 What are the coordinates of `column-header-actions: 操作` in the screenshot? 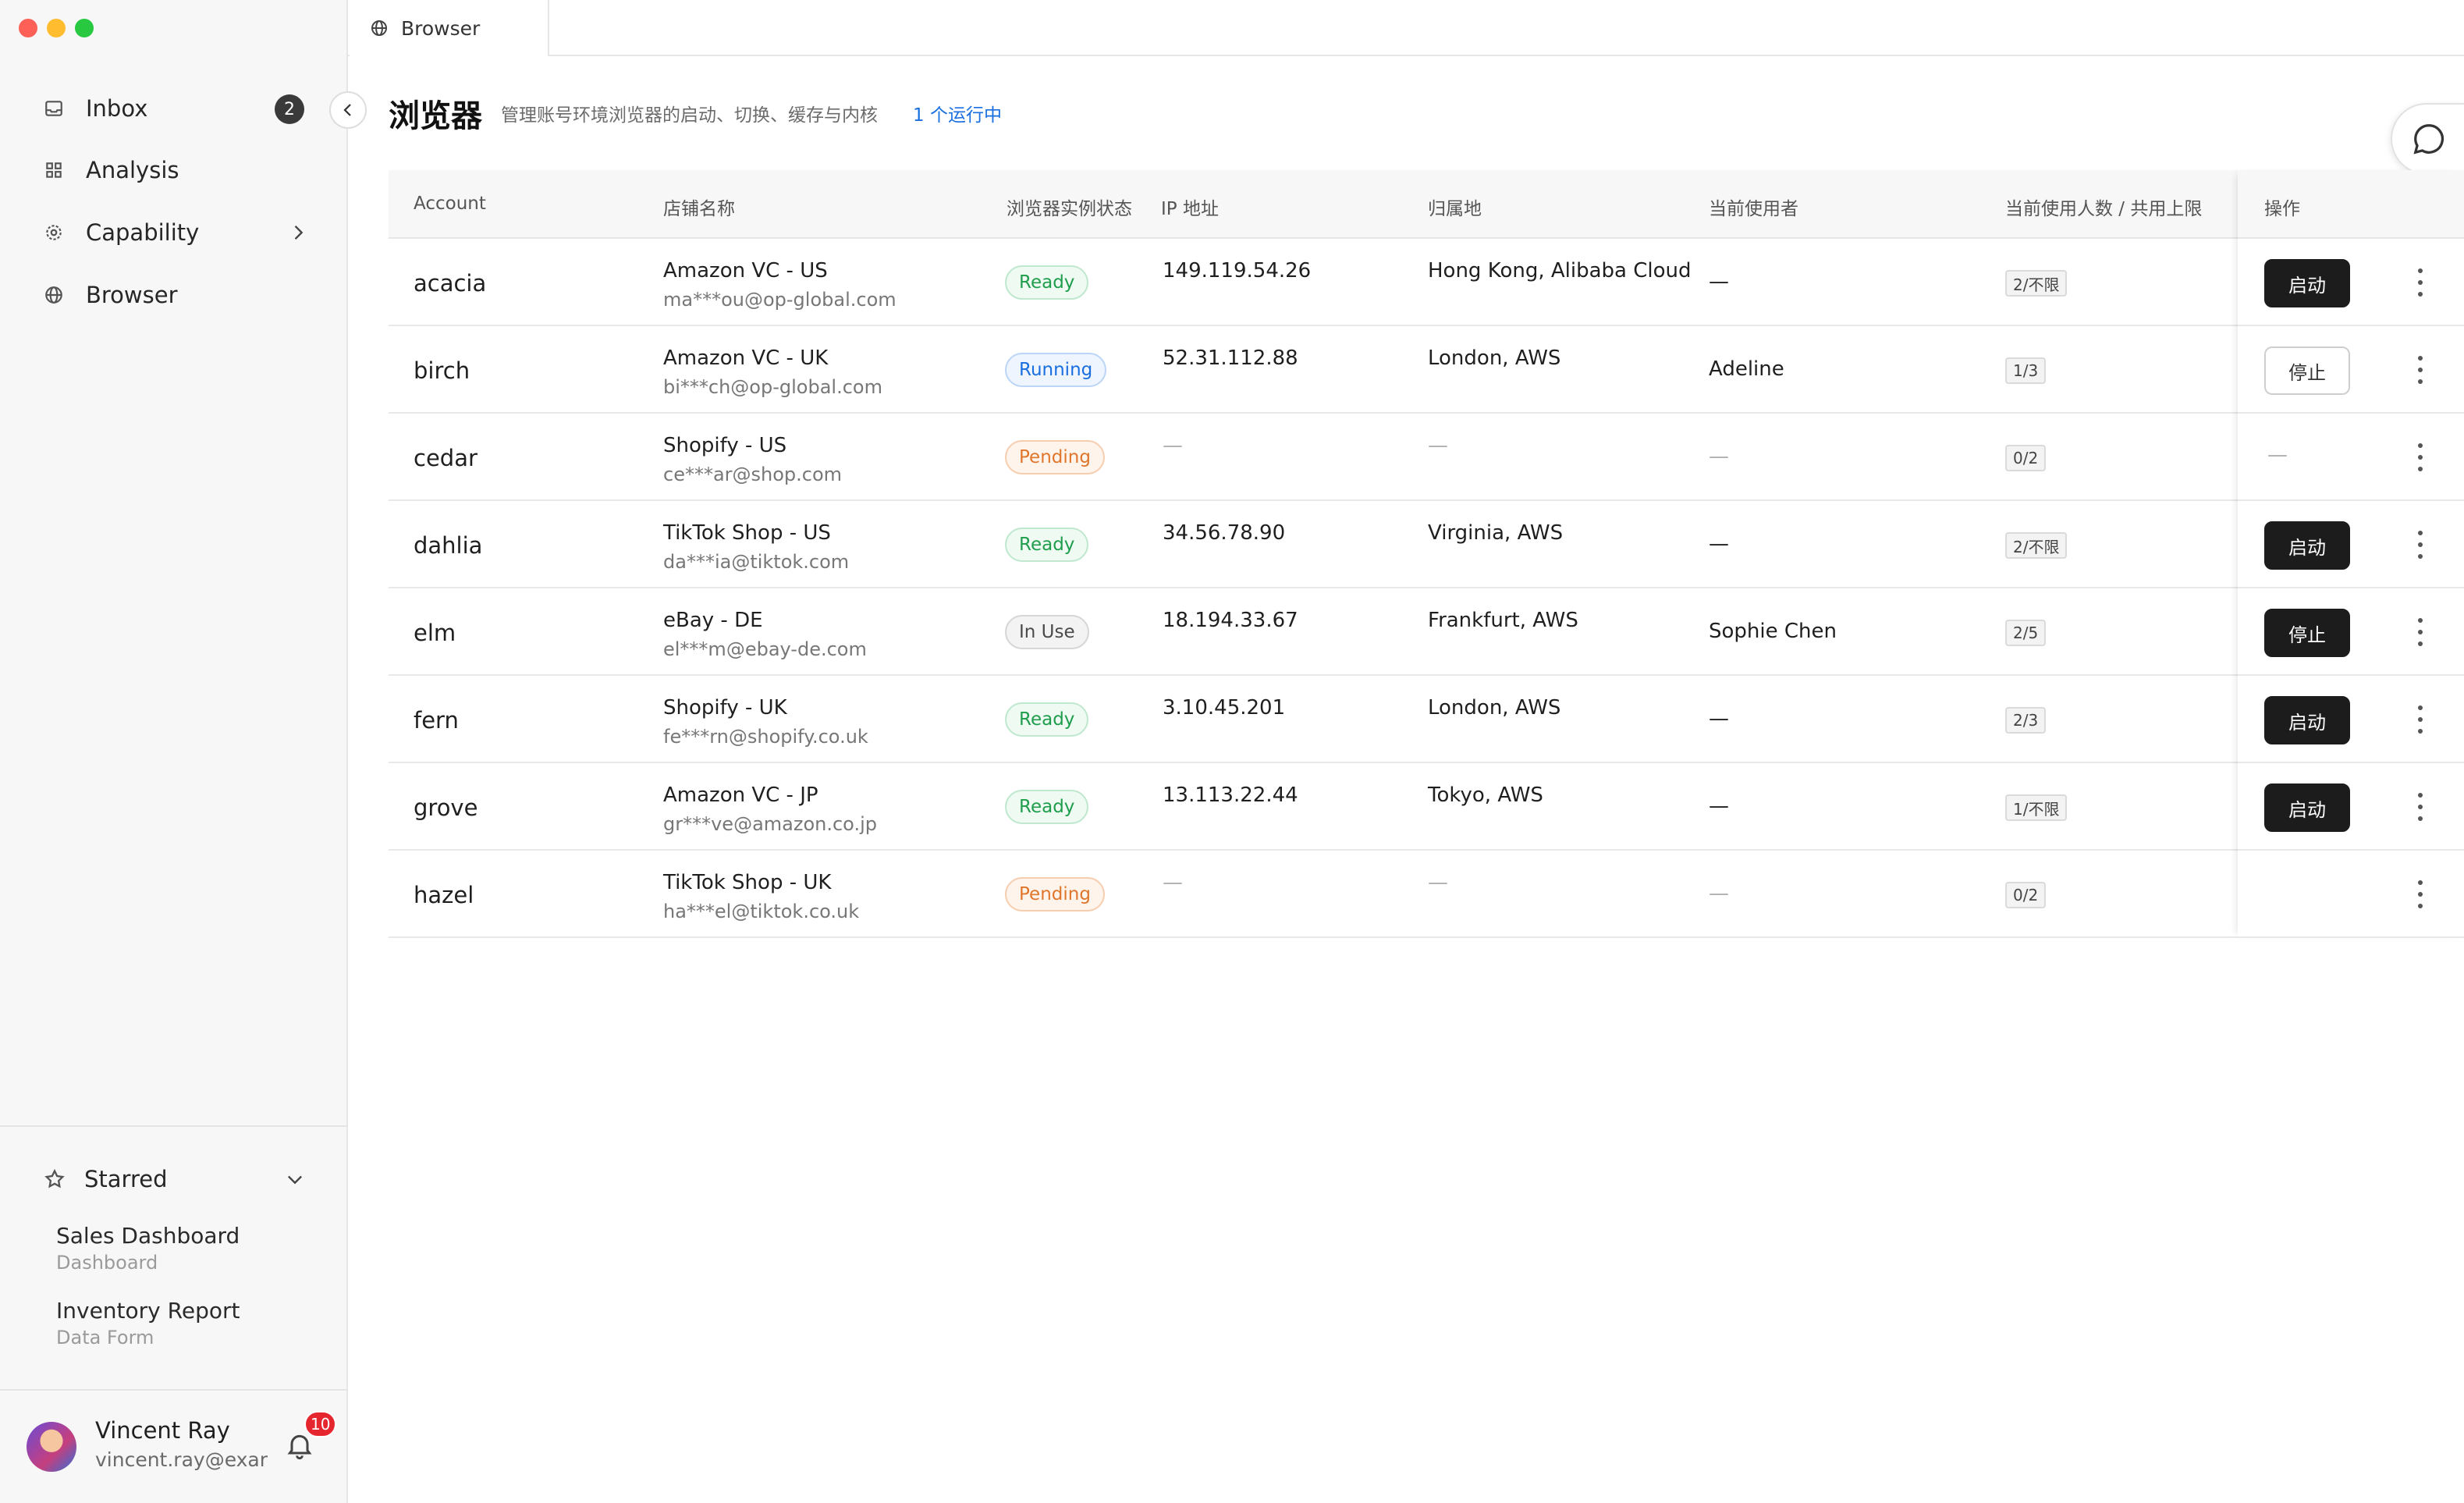 It's located at (2282, 209).